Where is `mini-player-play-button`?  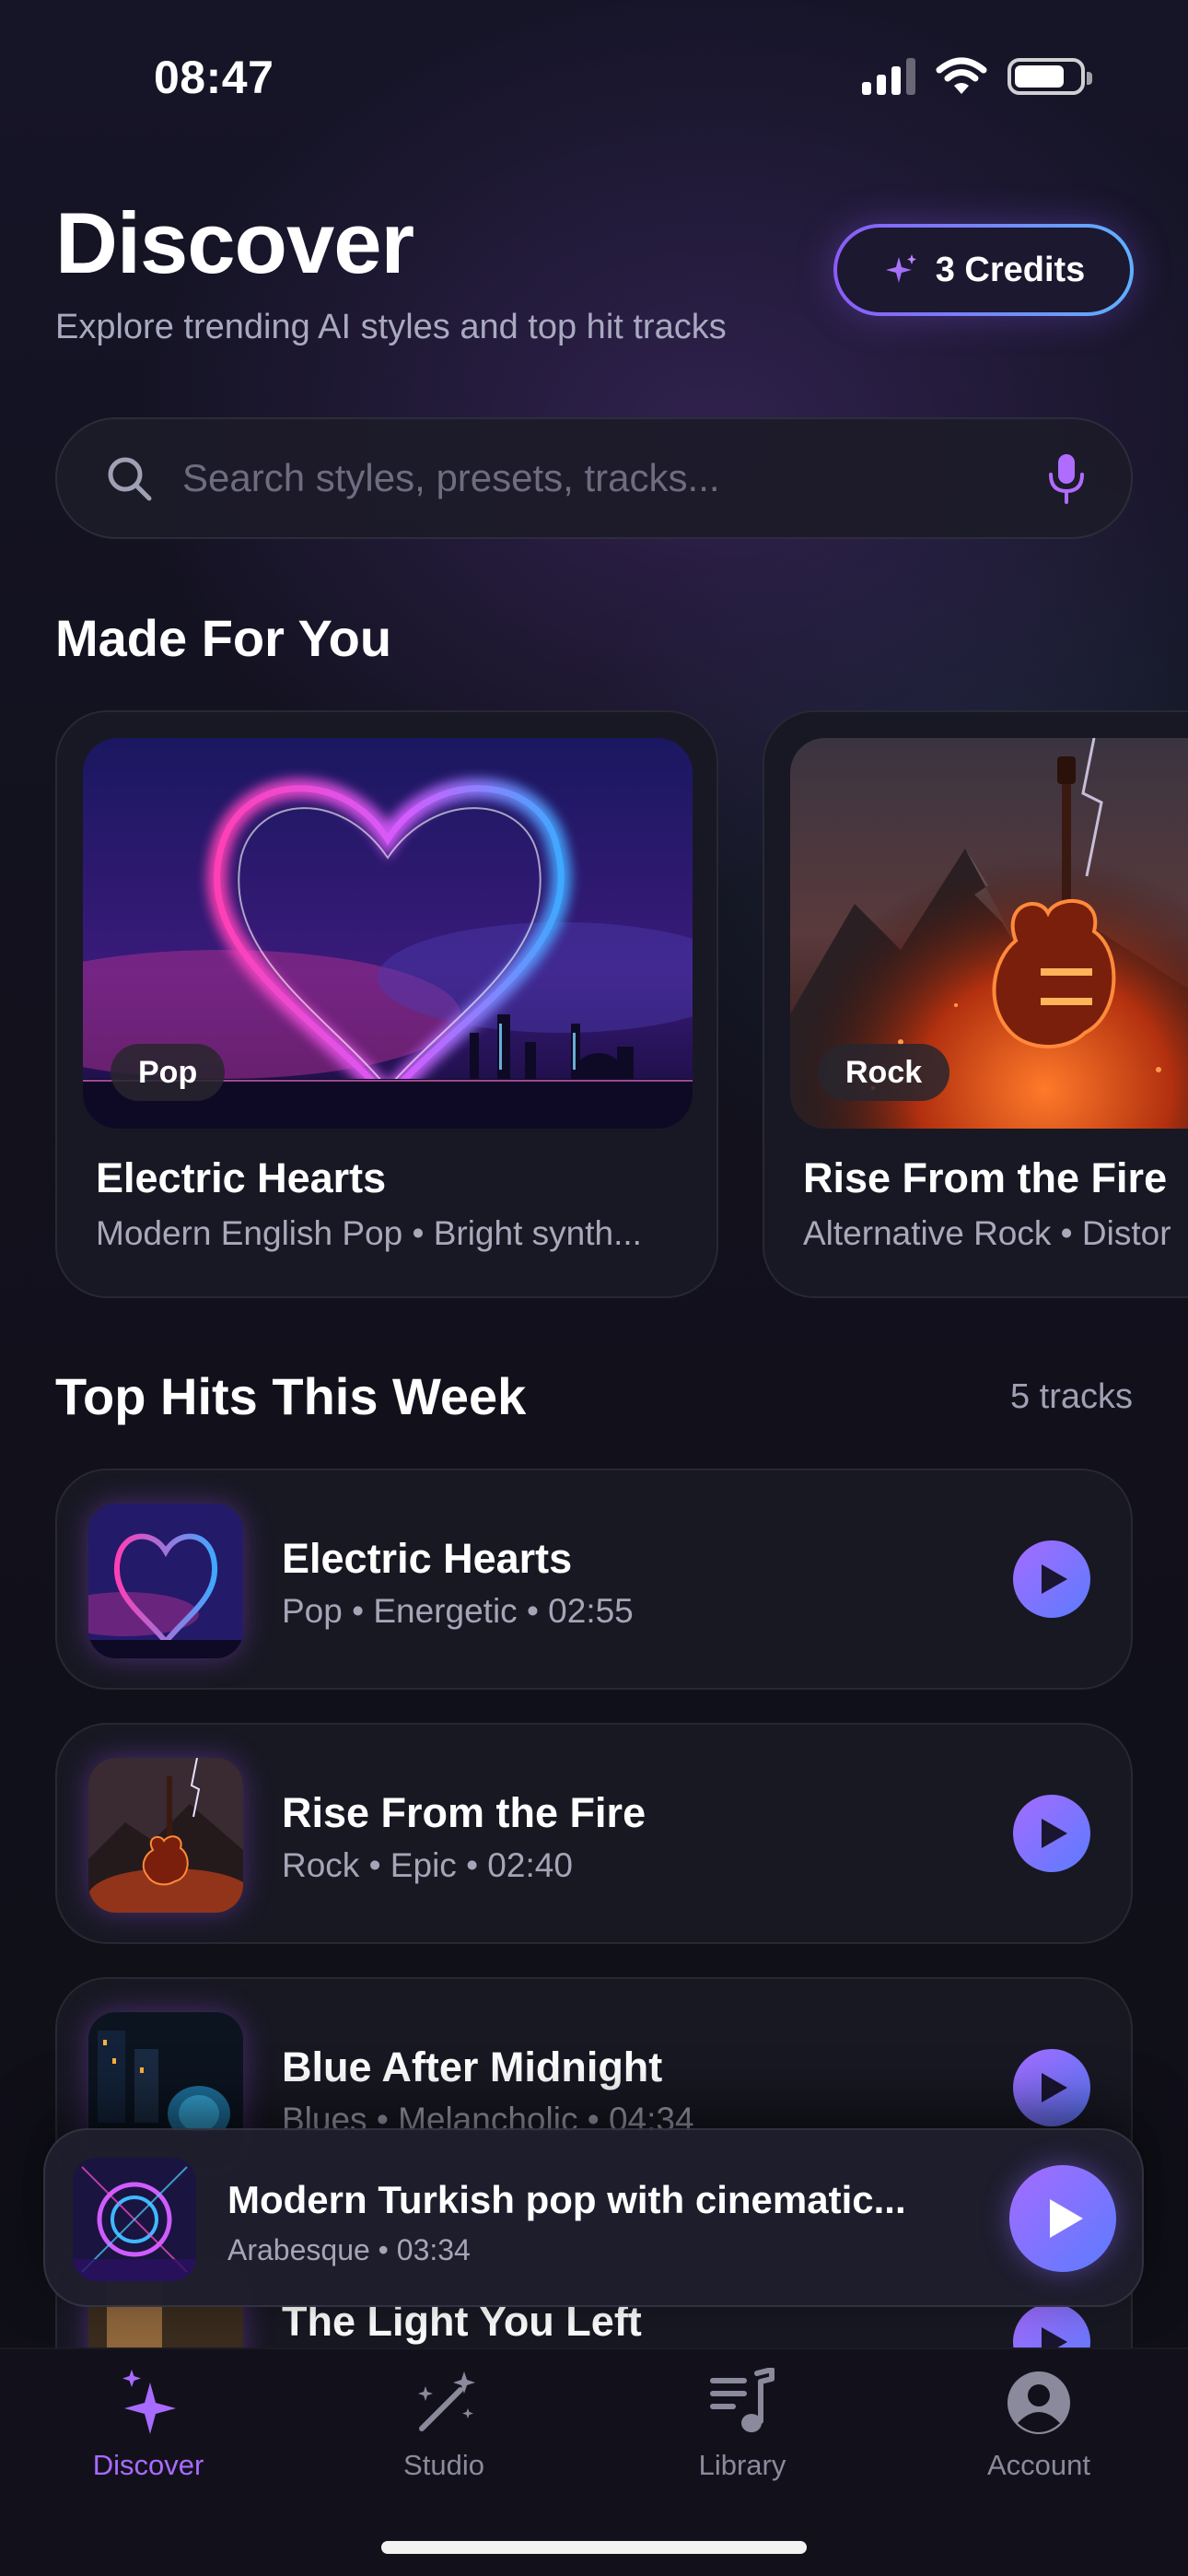 mini-player-play-button is located at coordinates (1062, 2218).